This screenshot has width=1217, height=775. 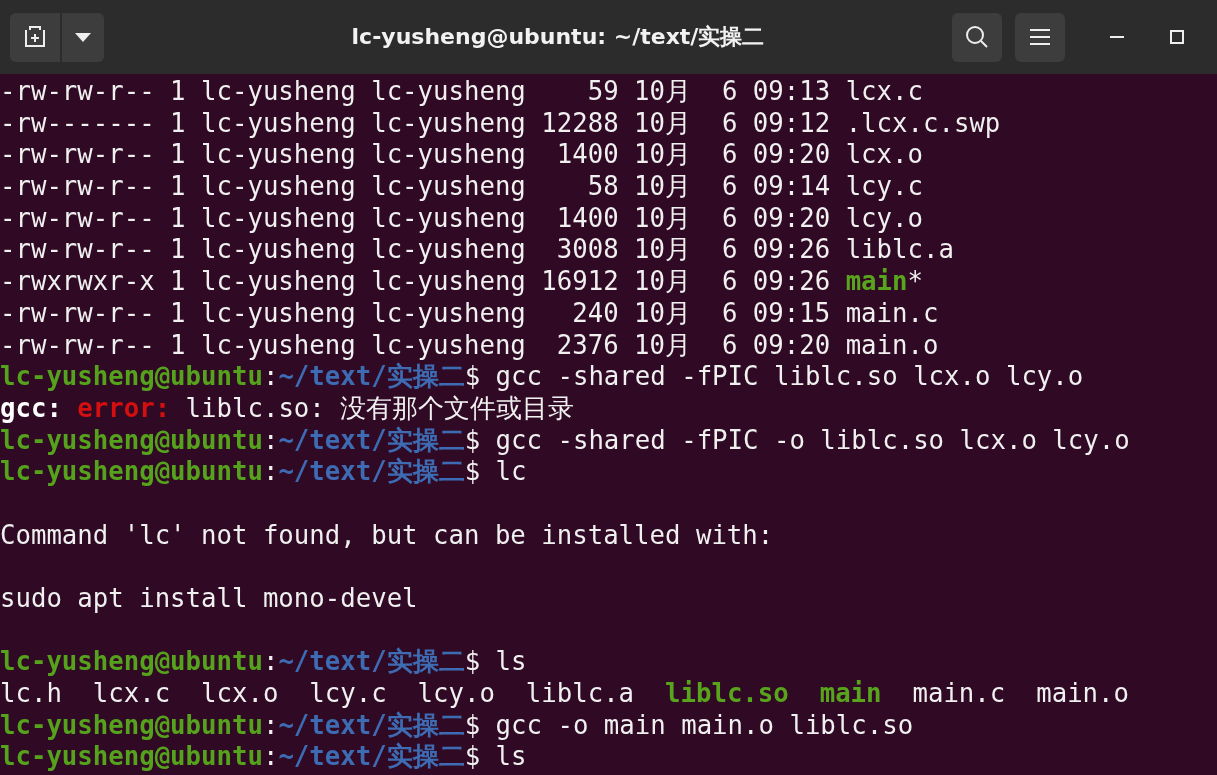 I want to click on terminal-line: lc-yusheng@ubuntu:~/text/实操二$ gcc -o main main.o liblc.so, so click(x=457, y=725).